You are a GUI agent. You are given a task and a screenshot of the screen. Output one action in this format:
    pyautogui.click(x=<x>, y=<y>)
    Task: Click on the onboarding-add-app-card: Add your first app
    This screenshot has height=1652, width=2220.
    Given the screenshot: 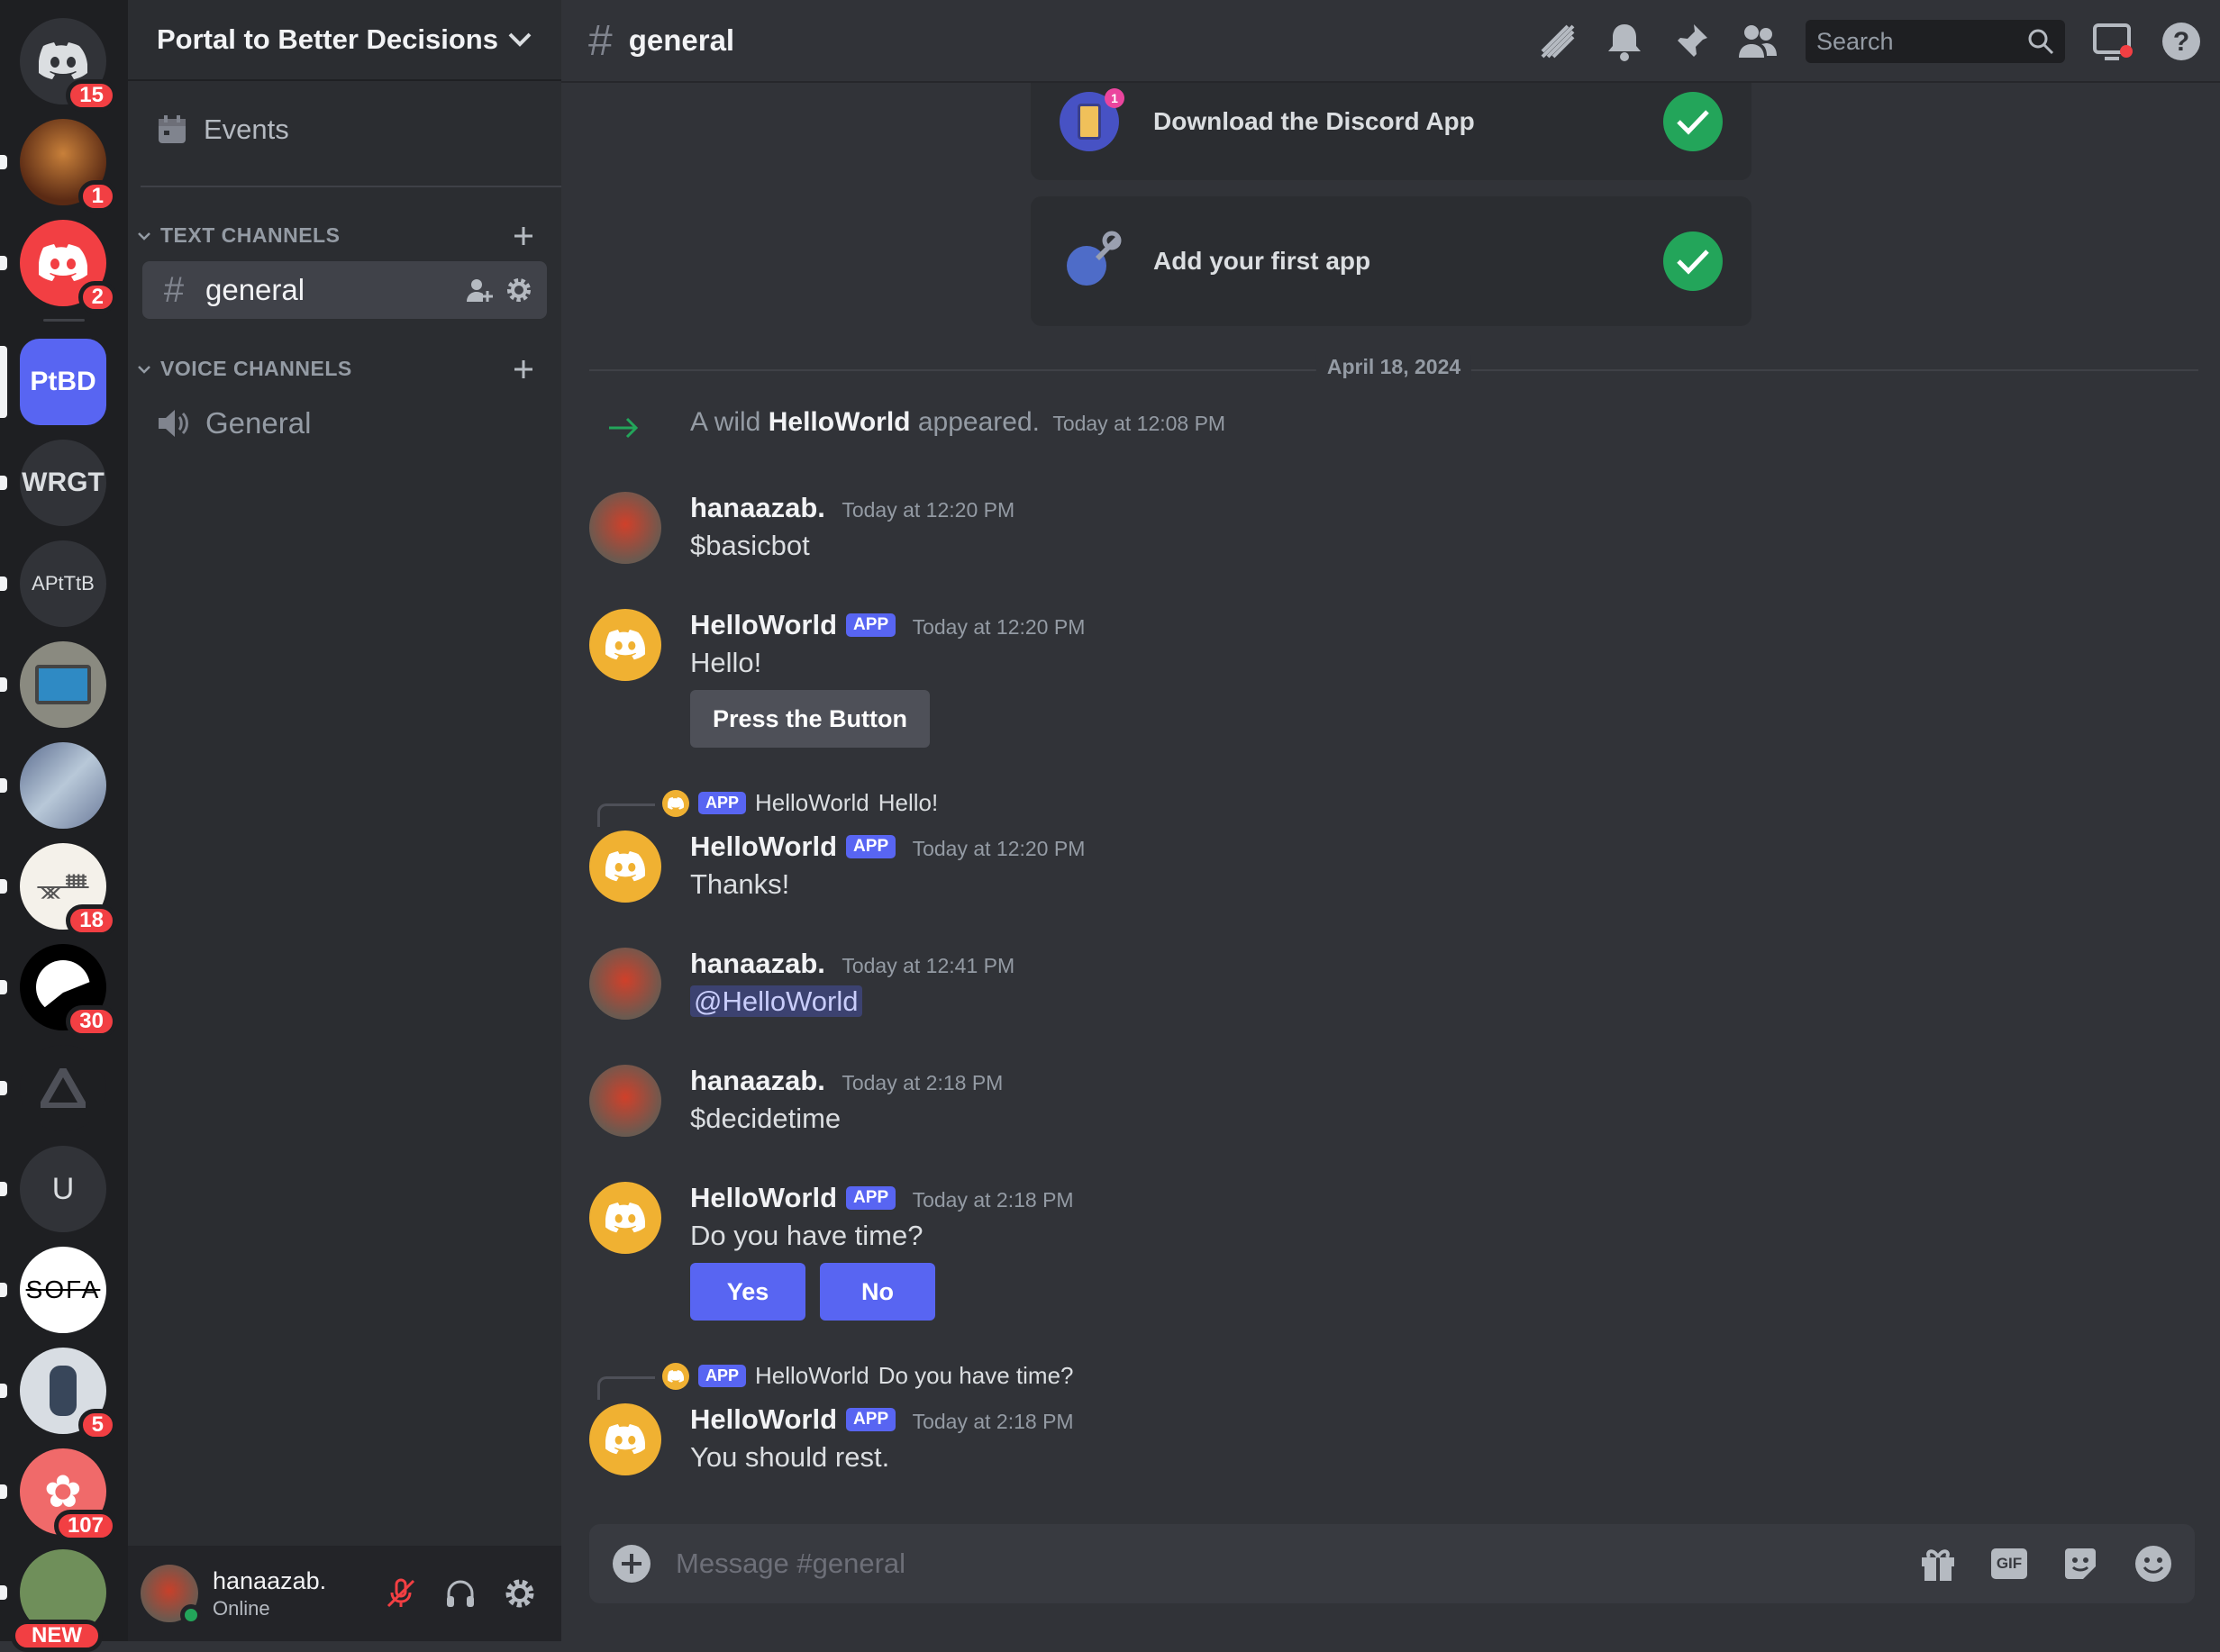 What is the action you would take?
    pyautogui.click(x=1391, y=261)
    